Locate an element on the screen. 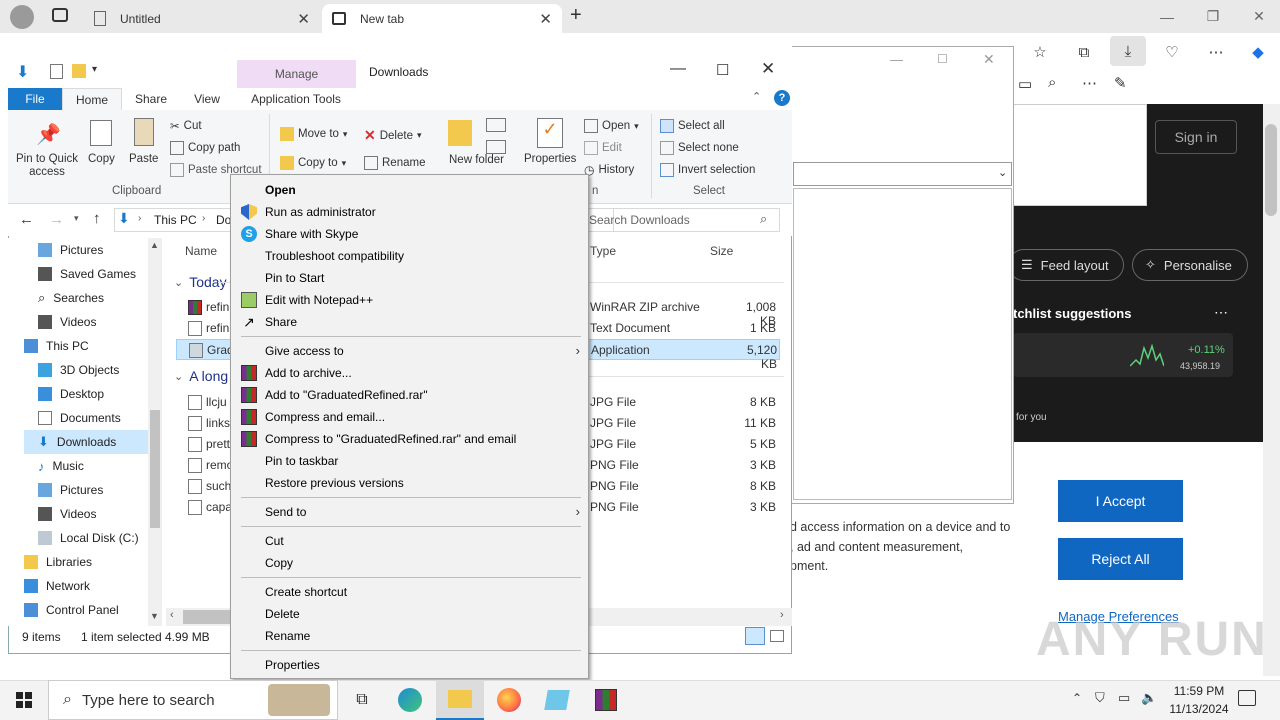 The image size is (1280, 720). close-icon: ✕ is located at coordinates (545, 19).